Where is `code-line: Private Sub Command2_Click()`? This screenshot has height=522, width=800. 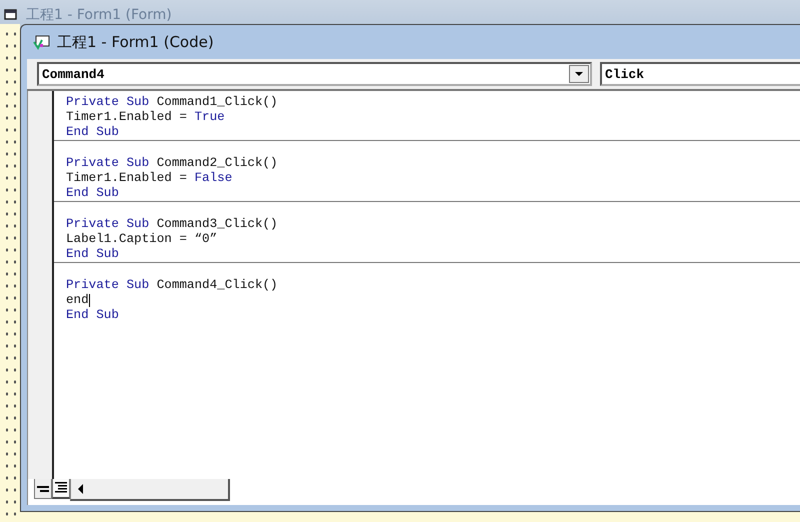
code-line: Private Sub Command2_Click() is located at coordinates (172, 163).